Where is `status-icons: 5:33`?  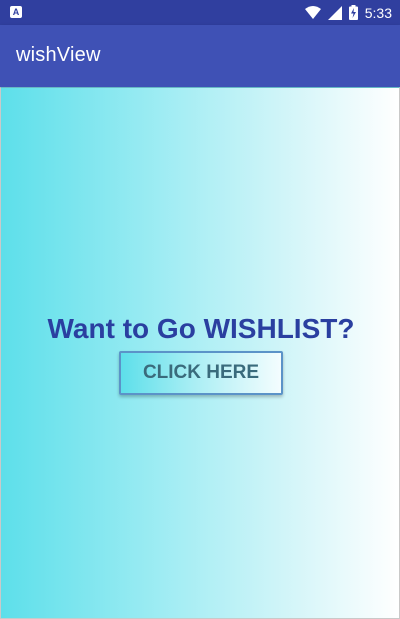 status-icons: 5:33 is located at coordinates (348, 12).